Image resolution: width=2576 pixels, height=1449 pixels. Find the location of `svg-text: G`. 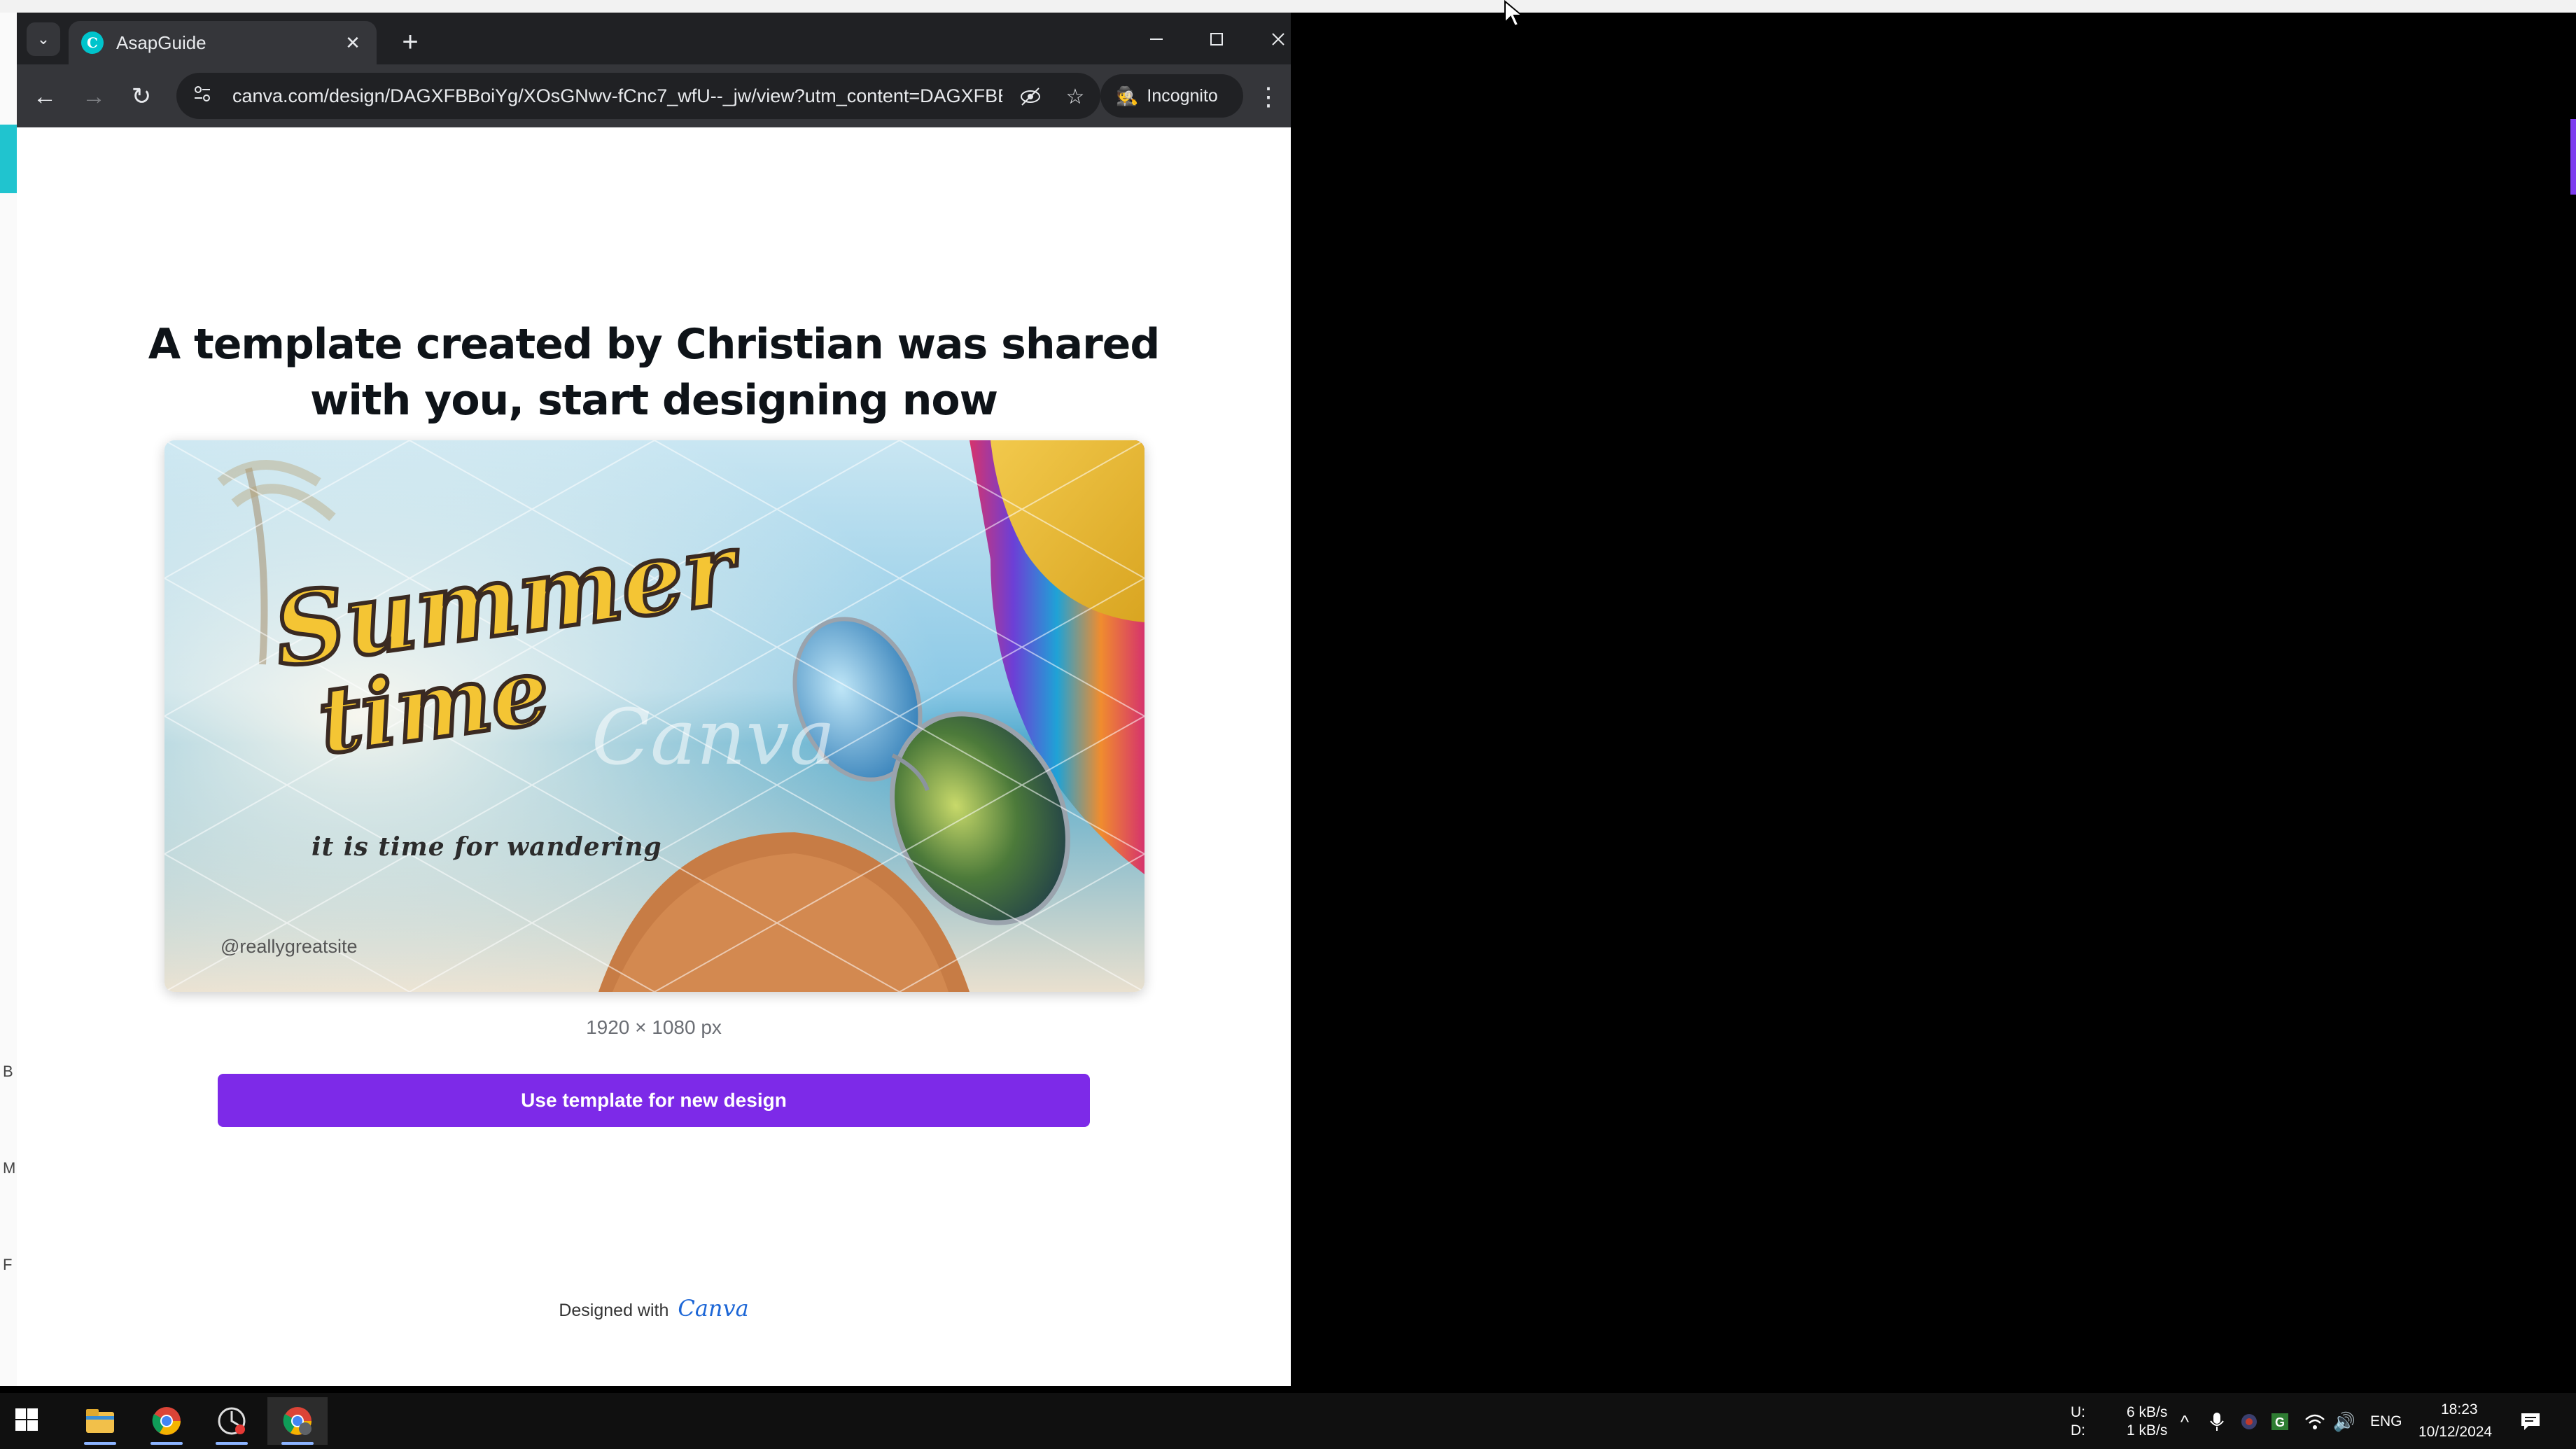

svg-text: G is located at coordinates (2280, 1422).